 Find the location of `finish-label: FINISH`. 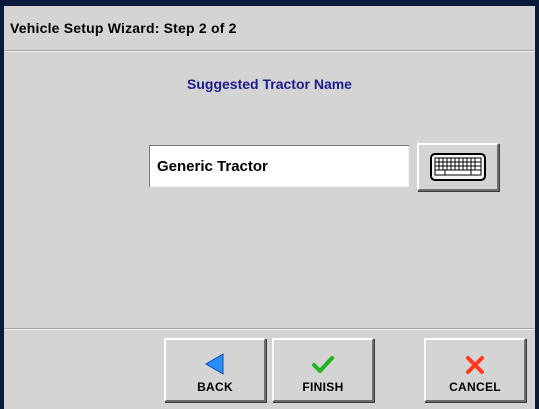

finish-label: FINISH is located at coordinates (323, 387).